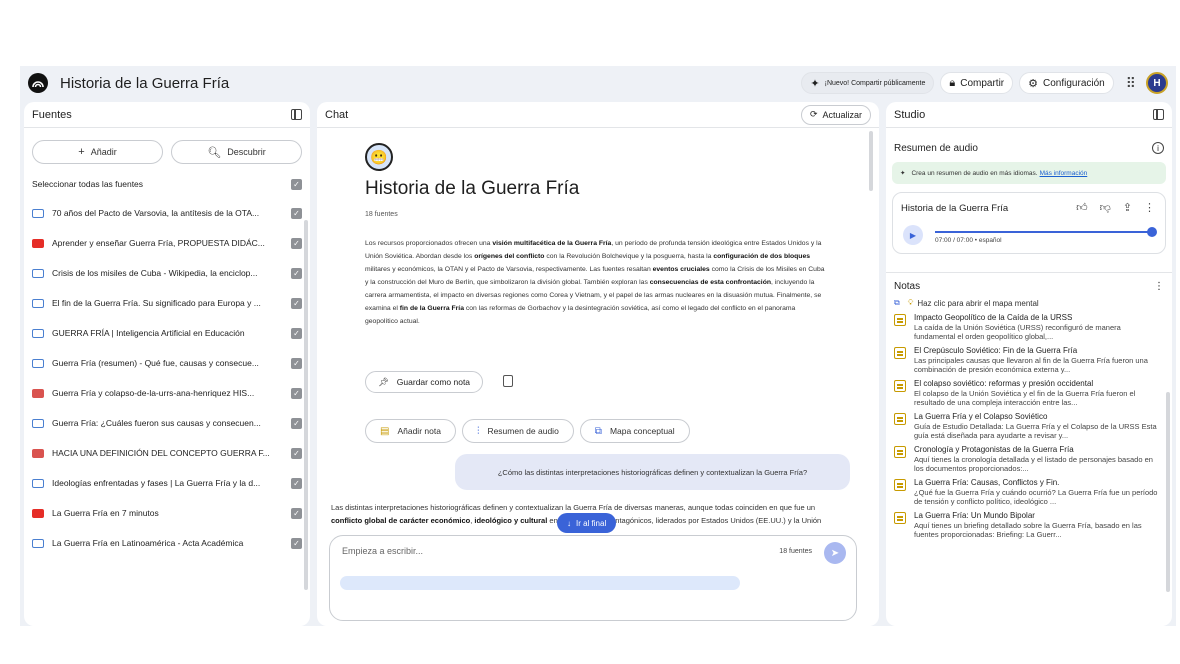 The width and height of the screenshot is (1180, 664). I want to click on bulb-icon: 💡︎, so click(910, 302).